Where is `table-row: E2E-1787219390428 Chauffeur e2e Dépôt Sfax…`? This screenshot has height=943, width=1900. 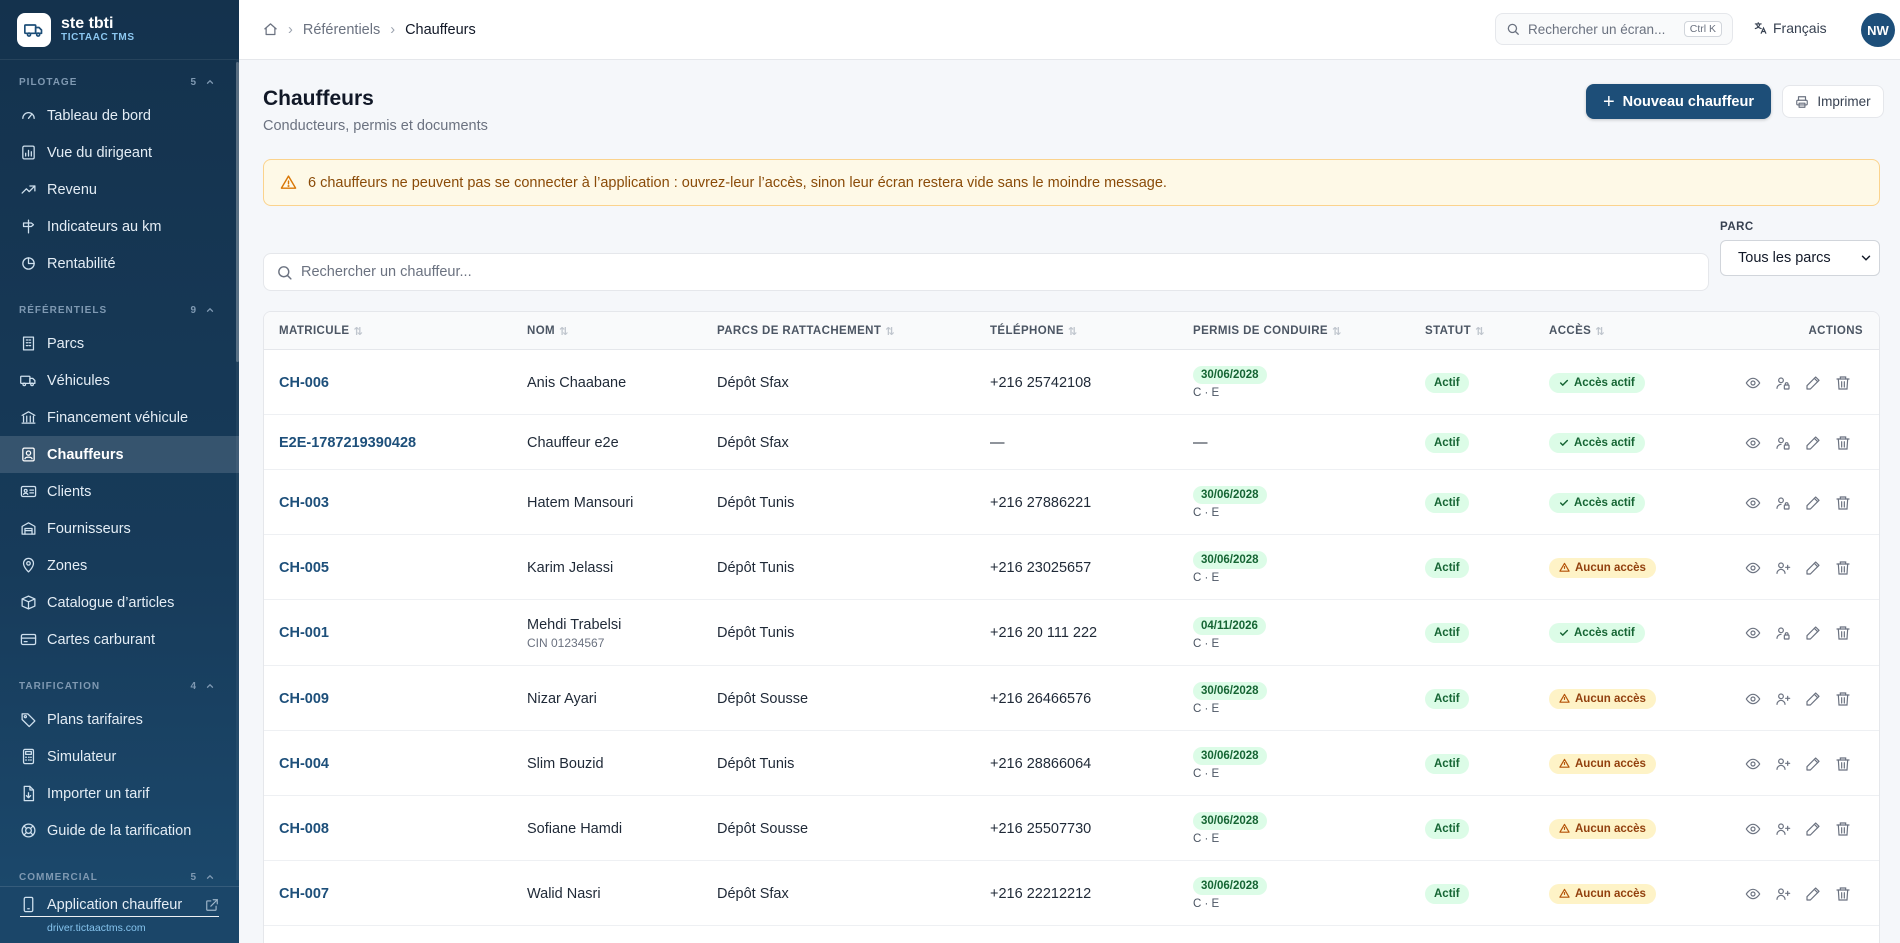 table-row: E2E-1787219390428 Chauffeur e2e Dépôt Sfax… is located at coordinates (1071, 442).